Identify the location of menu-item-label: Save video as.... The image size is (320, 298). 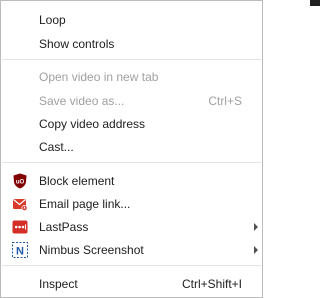
(82, 101).